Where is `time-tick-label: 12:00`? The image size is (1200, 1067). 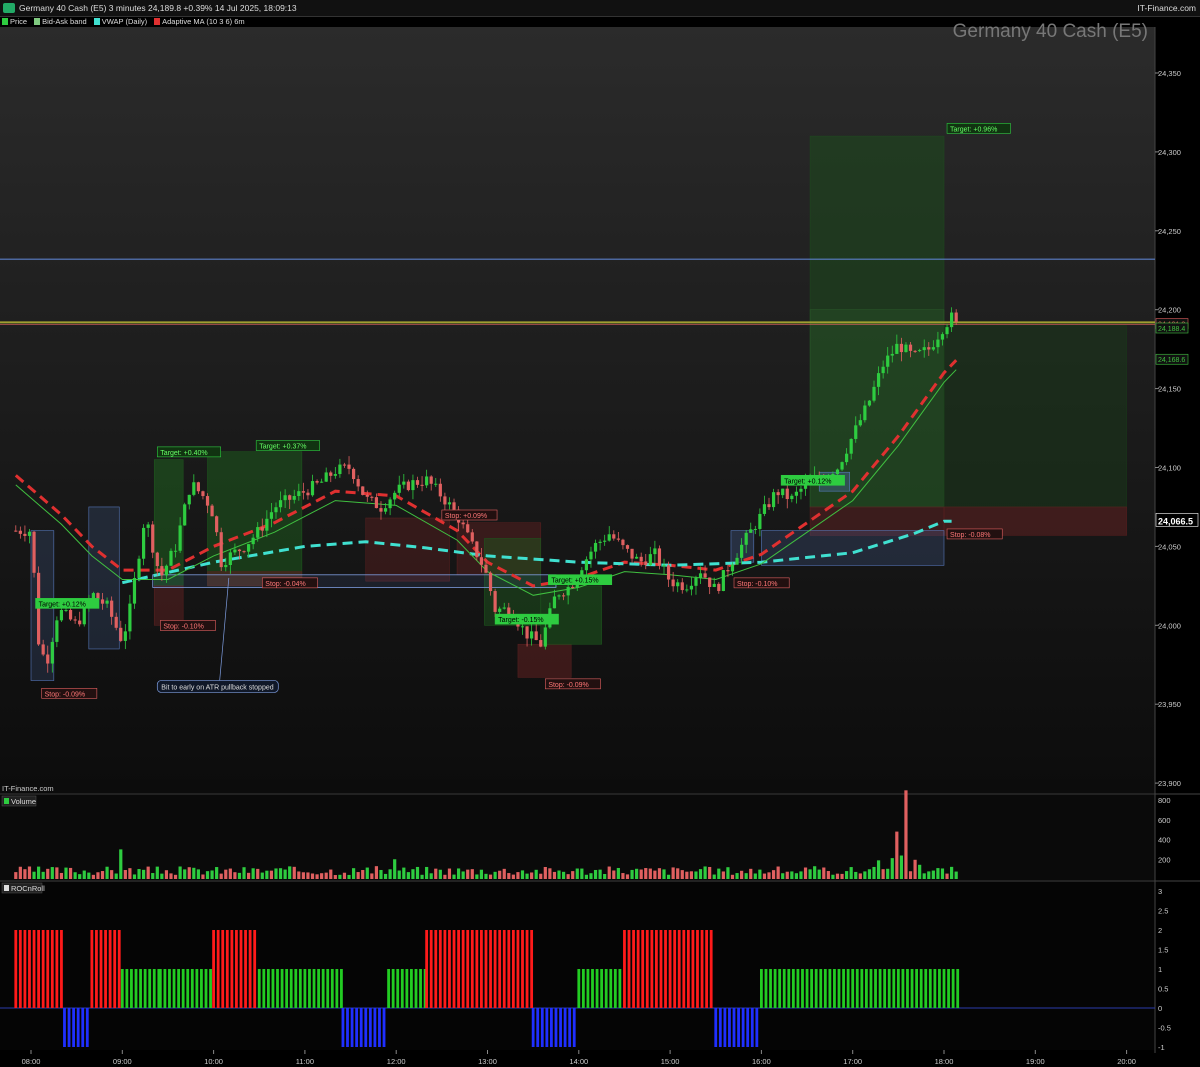 time-tick-label: 12:00 is located at coordinates (396, 1061).